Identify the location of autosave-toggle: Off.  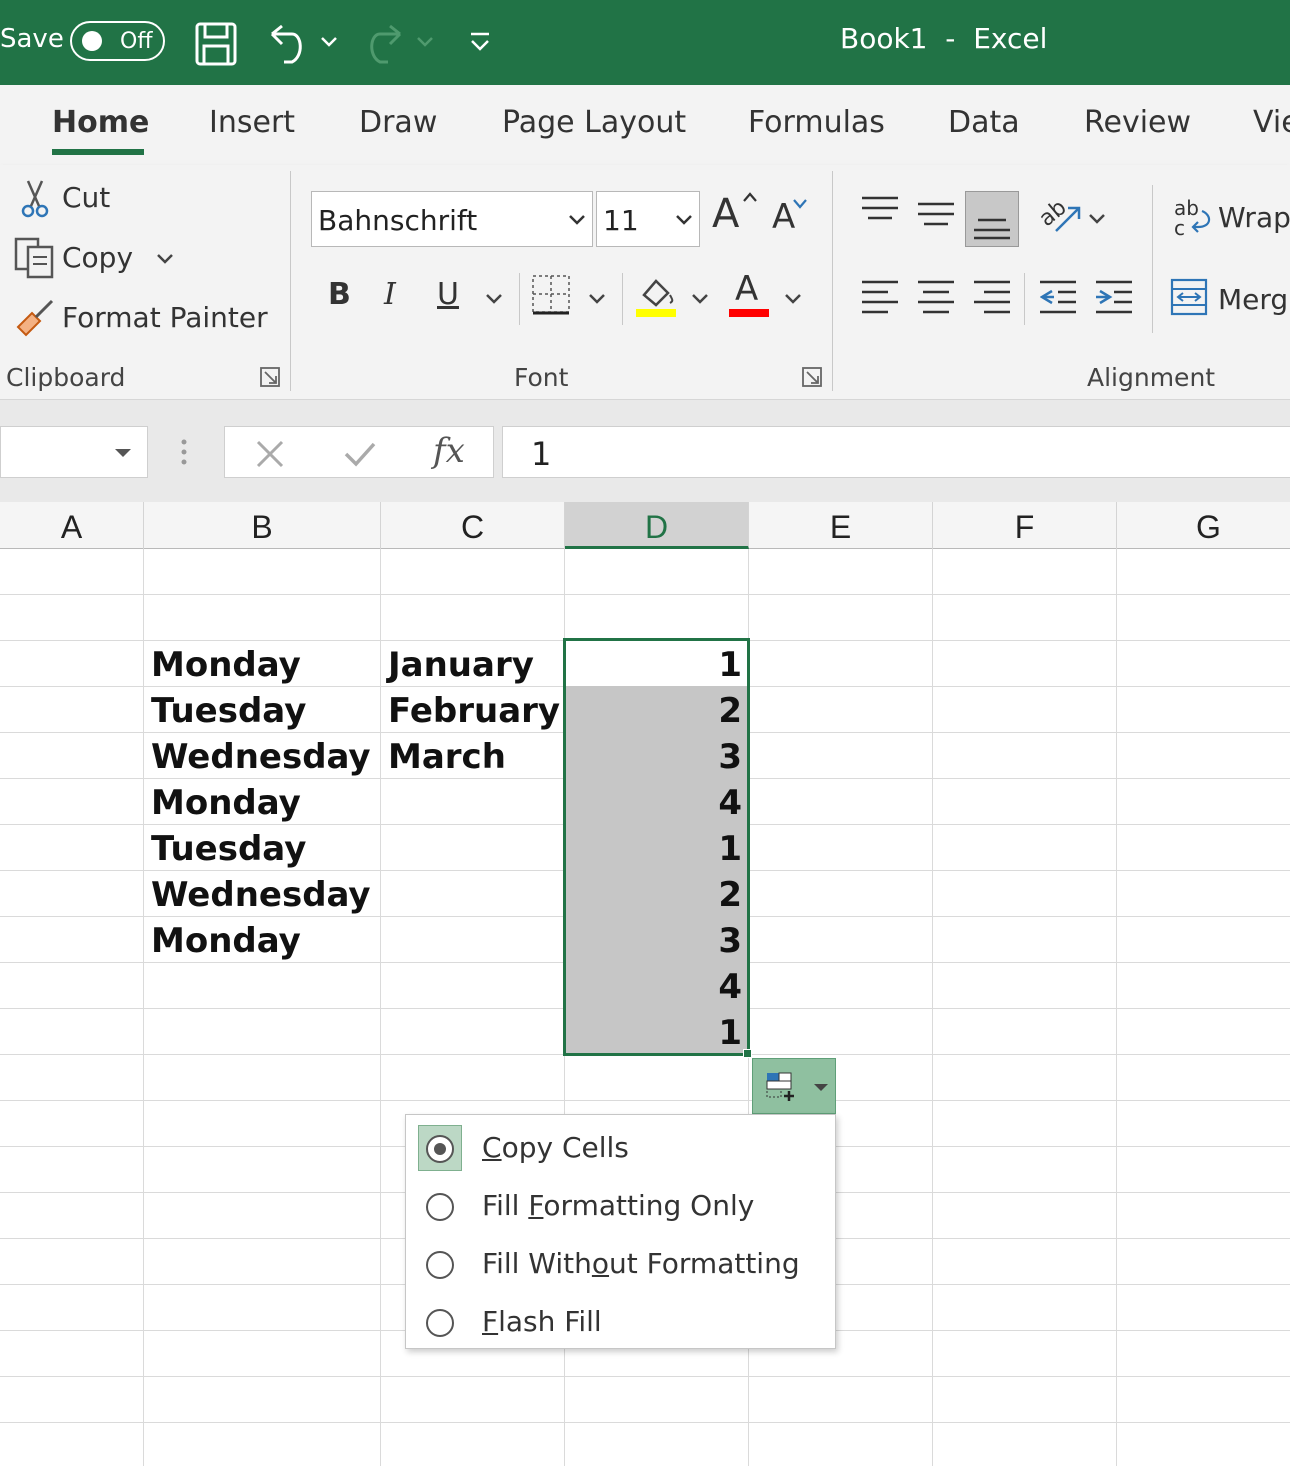
(117, 41).